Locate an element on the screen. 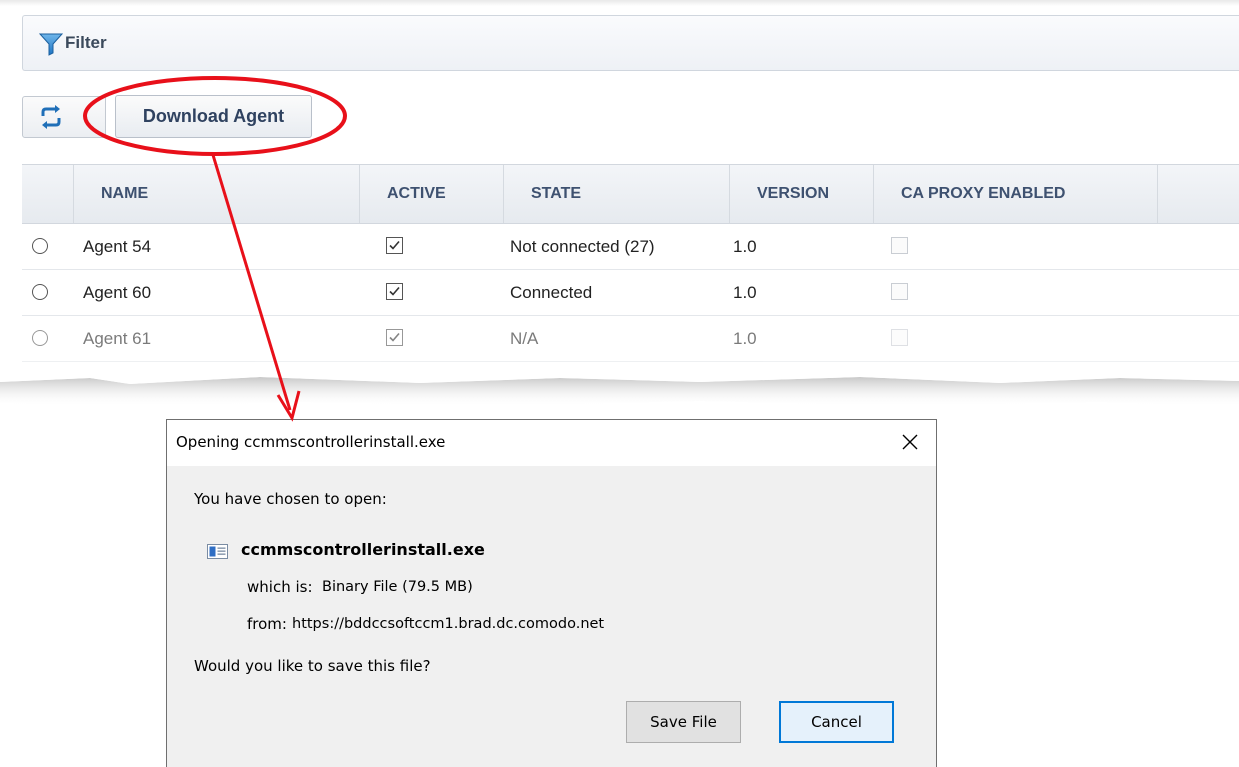  table-row: Agent 60 Connected 1.0 is located at coordinates (630, 293).